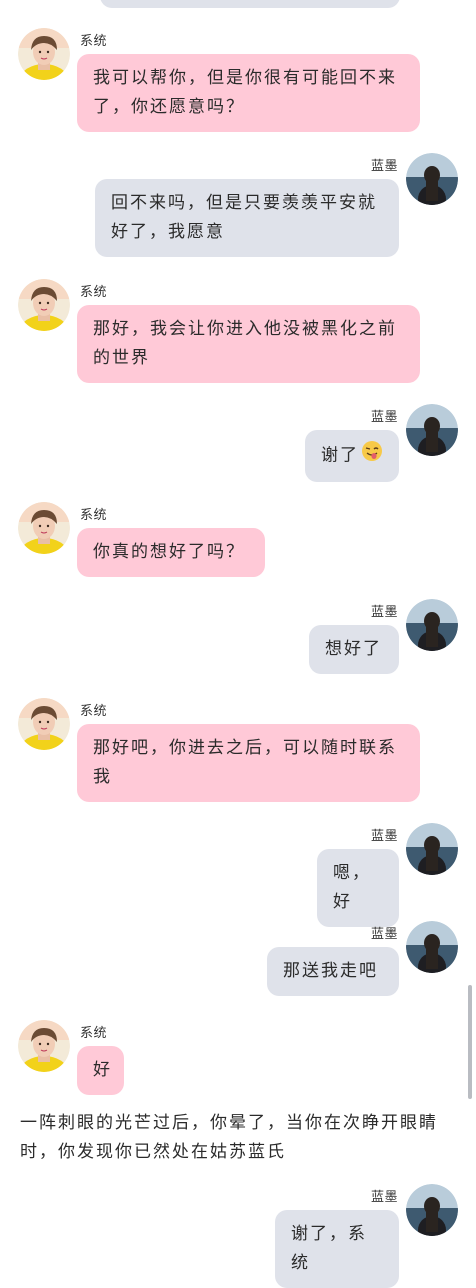 The height and width of the screenshot is (1288, 476). I want to click on message-bubble: 谢了, so click(352, 456).